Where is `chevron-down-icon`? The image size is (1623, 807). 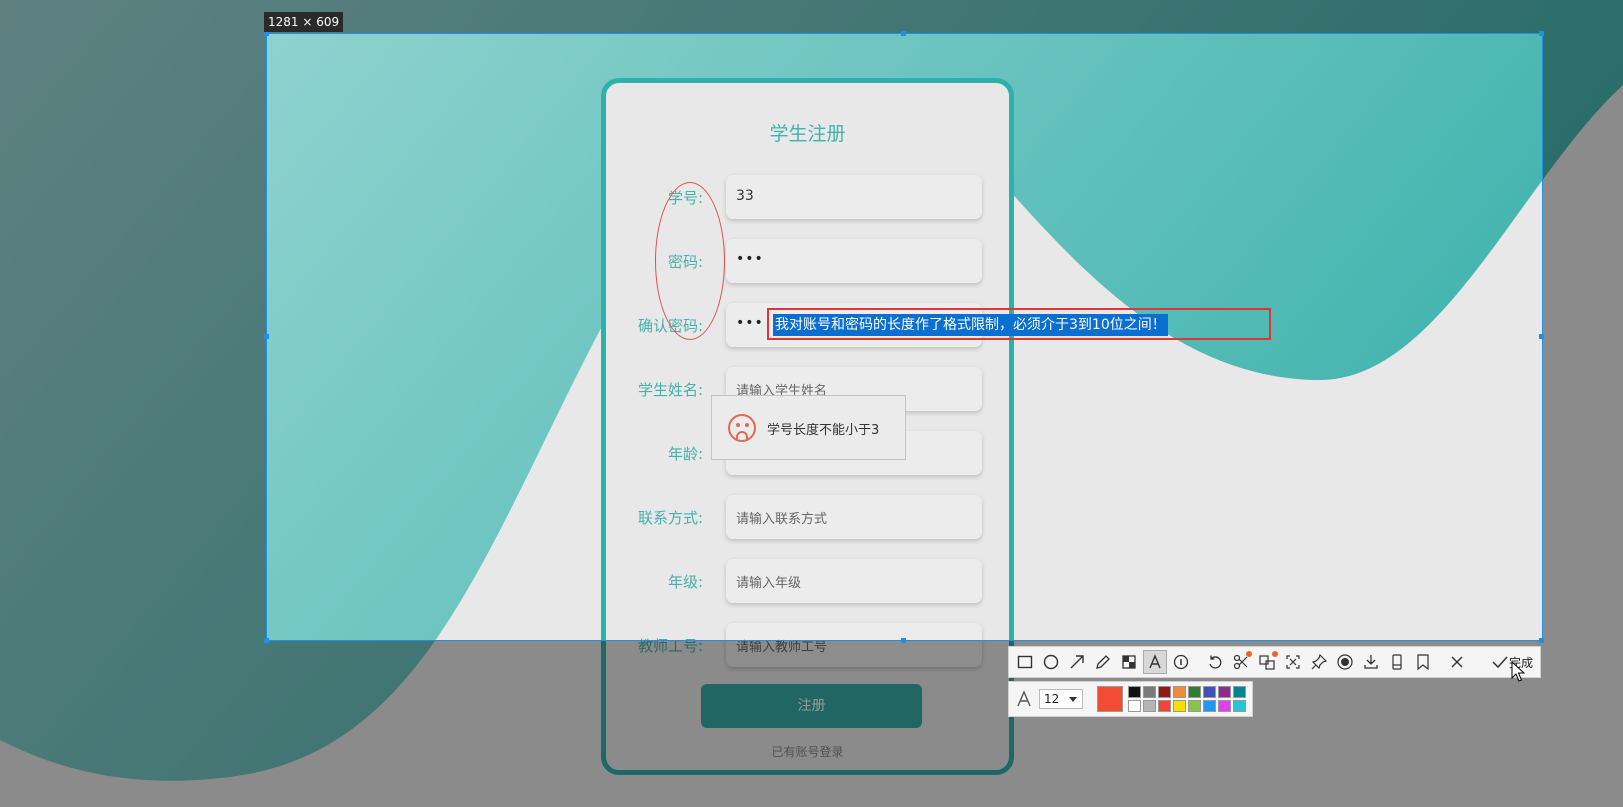 chevron-down-icon is located at coordinates (1073, 699).